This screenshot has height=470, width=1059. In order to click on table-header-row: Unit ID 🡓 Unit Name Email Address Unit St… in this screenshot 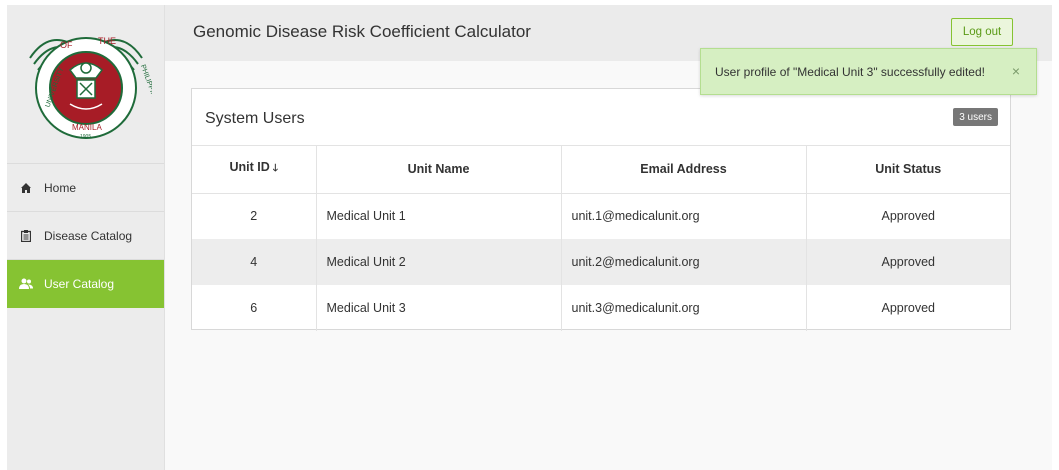, I will do `click(601, 170)`.